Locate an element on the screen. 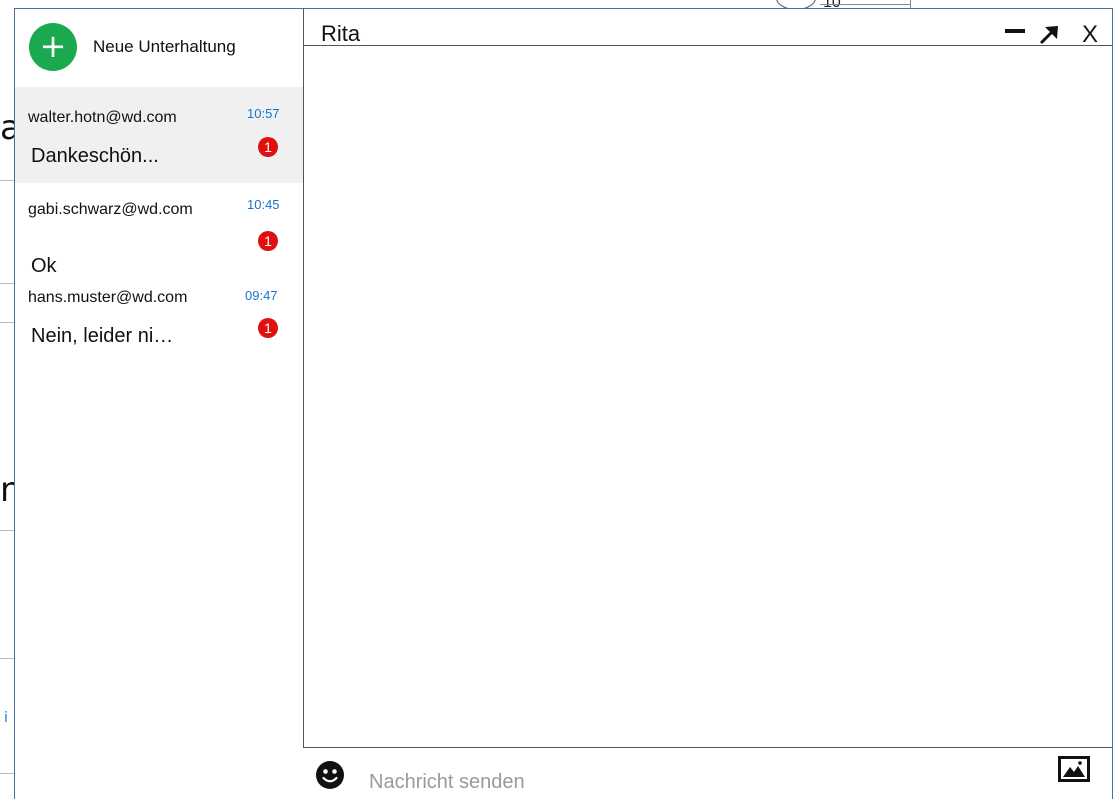  conversation-time: 10:45 is located at coordinates (263, 204).